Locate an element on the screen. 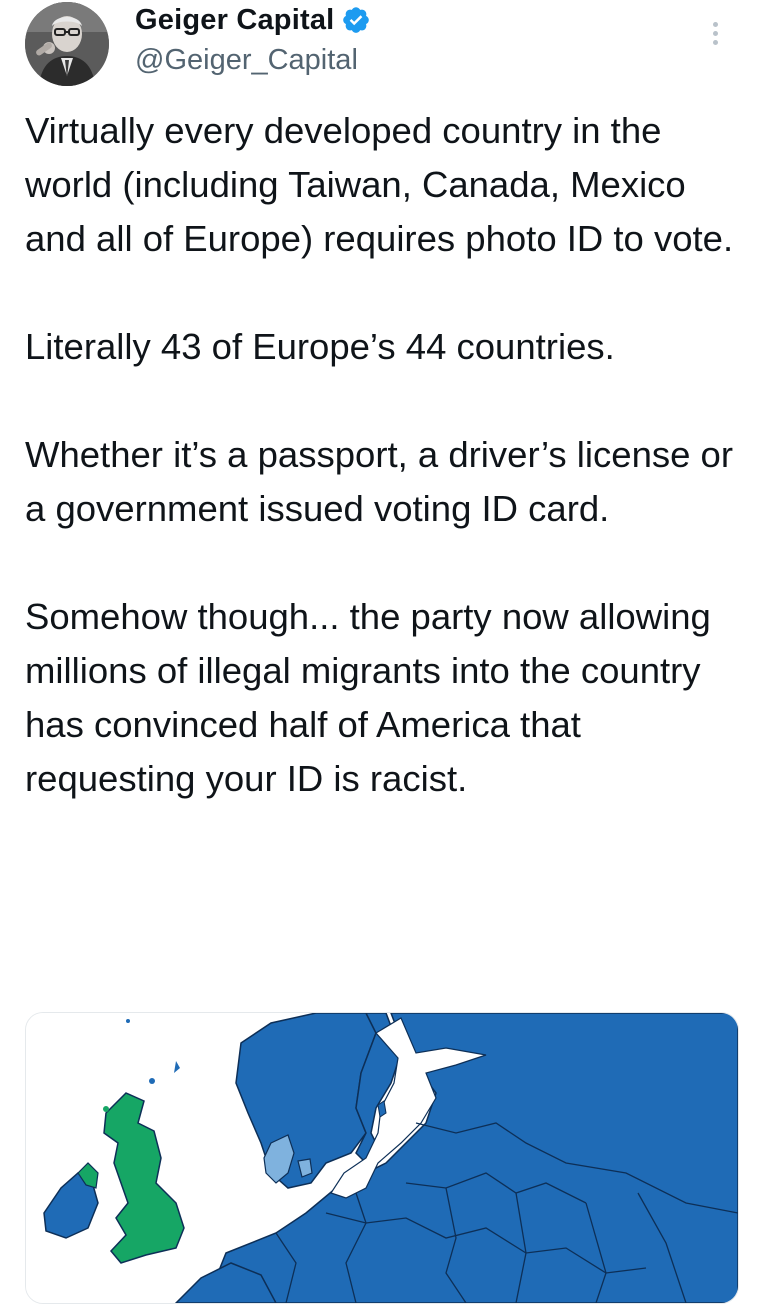  tweet-header: Geiger Capital @Geiger_Capital is located at coordinates (381, 47).